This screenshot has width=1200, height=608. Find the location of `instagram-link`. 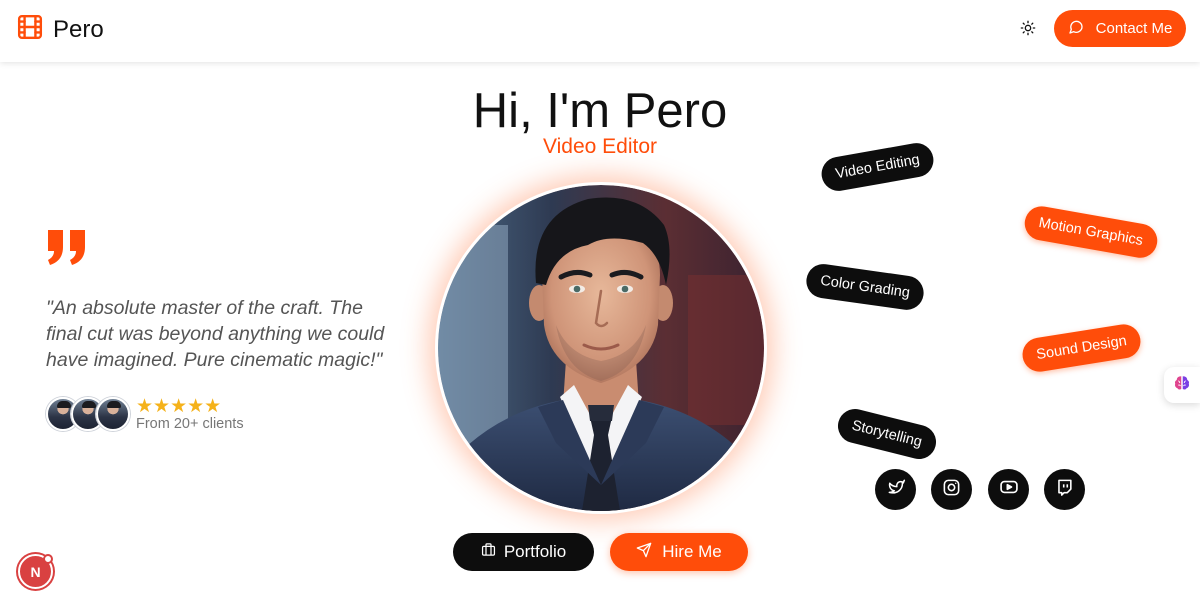

instagram-link is located at coordinates (951, 489).